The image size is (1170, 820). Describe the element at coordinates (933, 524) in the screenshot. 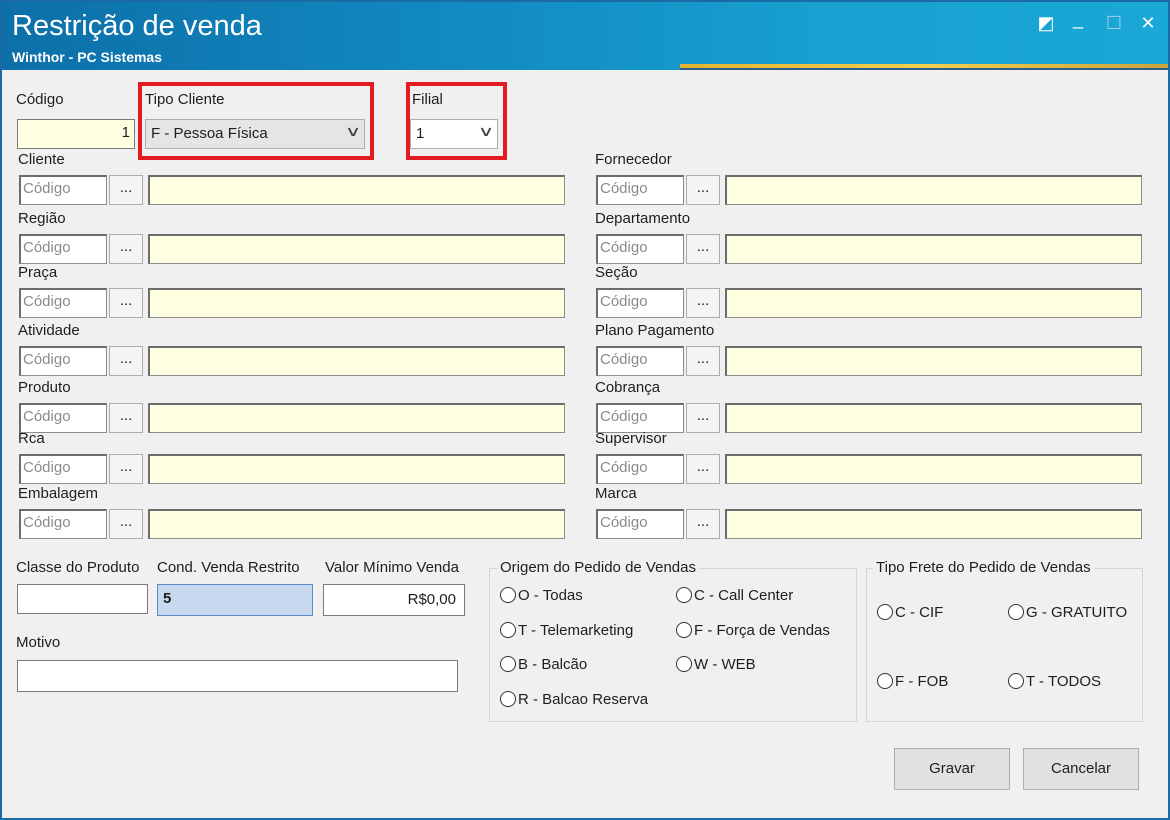

I see `marca-description-field` at that location.